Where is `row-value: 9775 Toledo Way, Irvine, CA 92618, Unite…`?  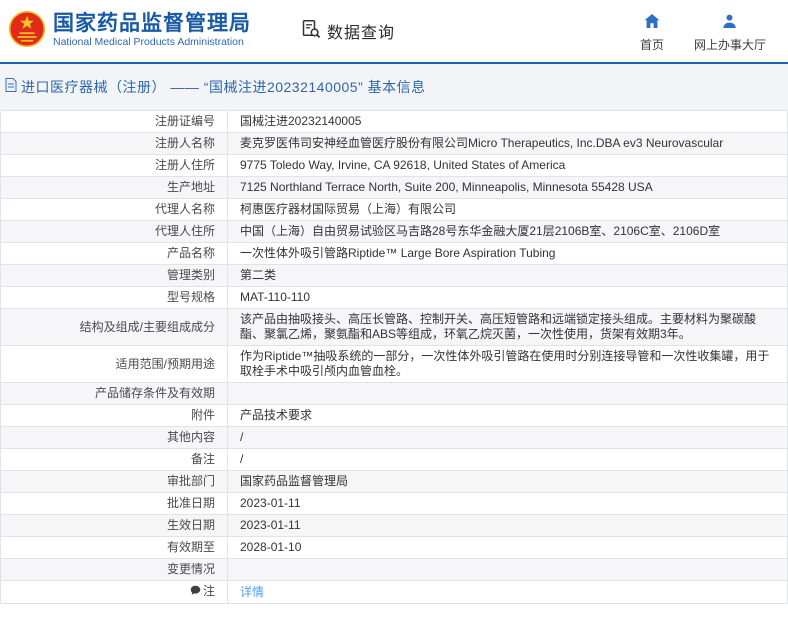 row-value: 9775 Toledo Way, Irvine, CA 92618, Unite… is located at coordinates (507, 165).